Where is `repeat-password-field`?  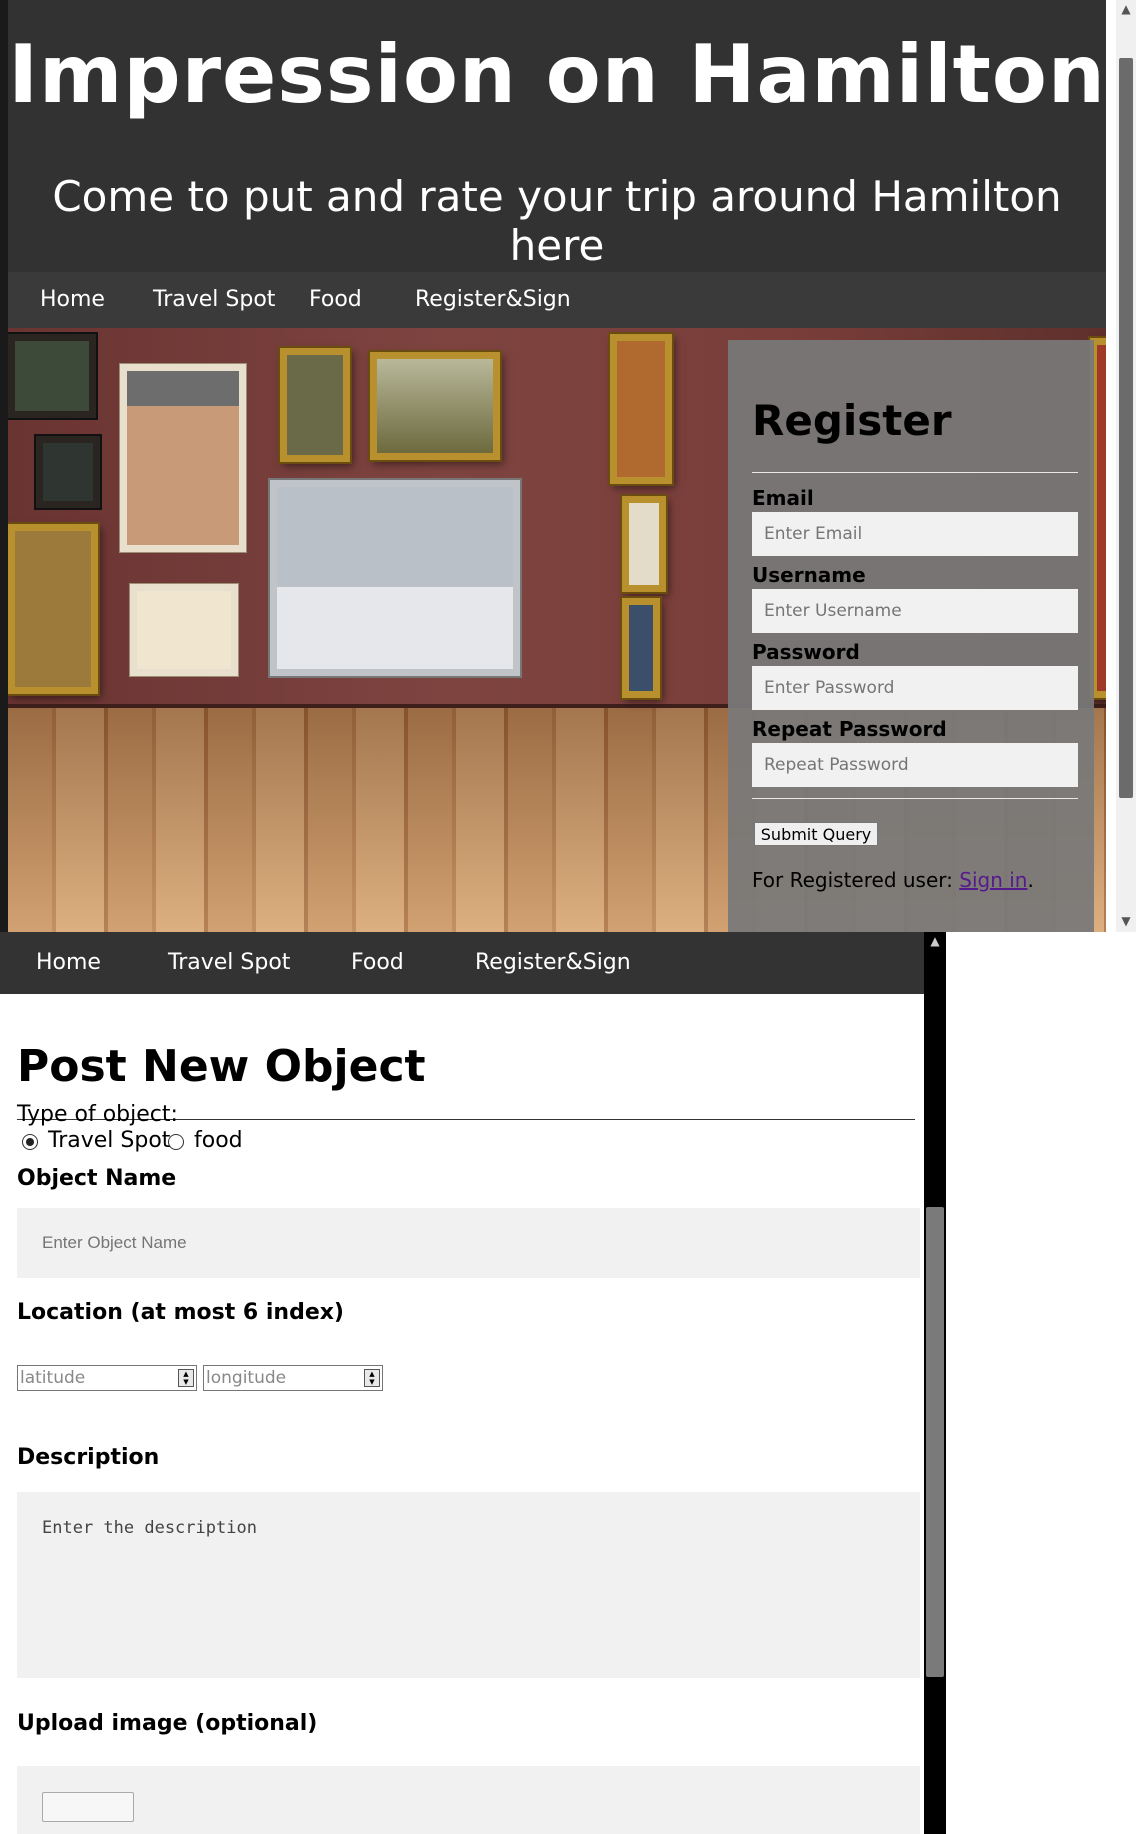
repeat-password-field is located at coordinates (915, 765).